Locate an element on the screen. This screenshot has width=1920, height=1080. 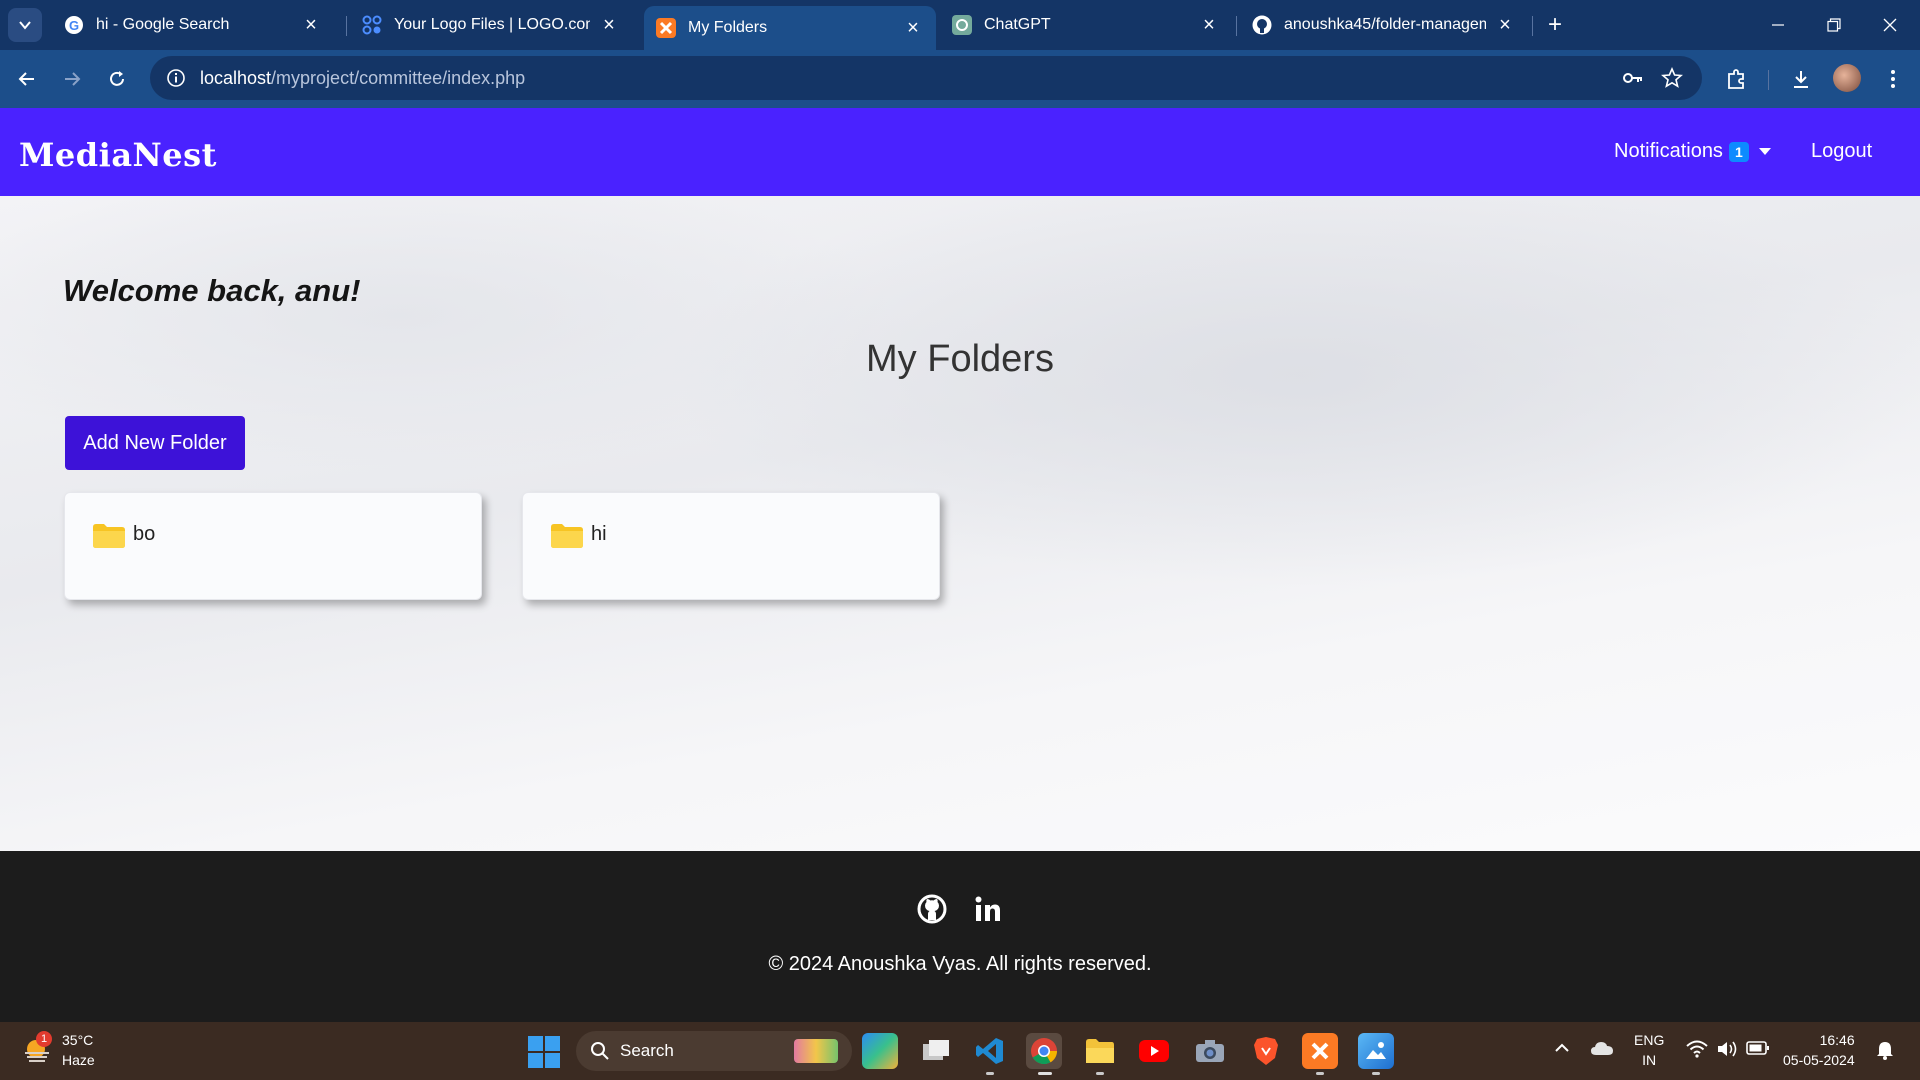
close-icon is located at coordinates (1890, 25).